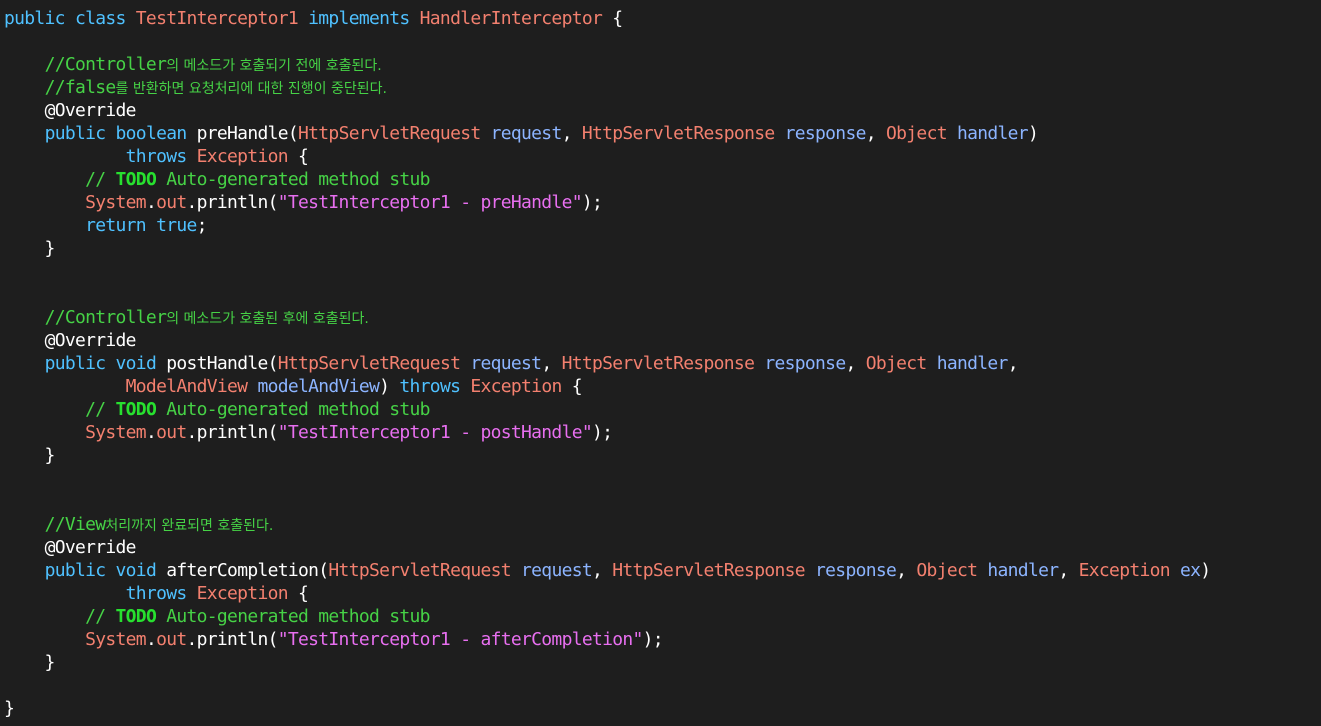  I want to click on code-token: ;, so click(202, 225).